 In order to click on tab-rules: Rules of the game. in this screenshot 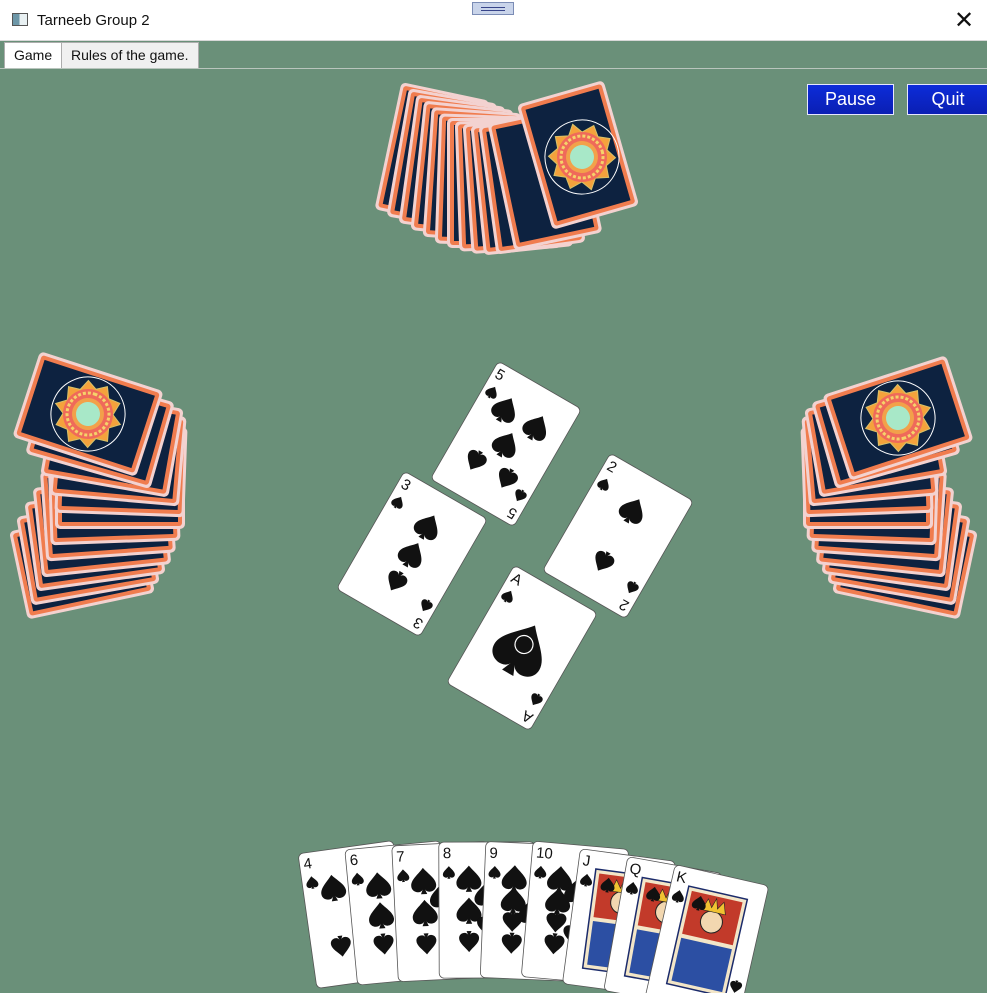, I will do `click(130, 55)`.